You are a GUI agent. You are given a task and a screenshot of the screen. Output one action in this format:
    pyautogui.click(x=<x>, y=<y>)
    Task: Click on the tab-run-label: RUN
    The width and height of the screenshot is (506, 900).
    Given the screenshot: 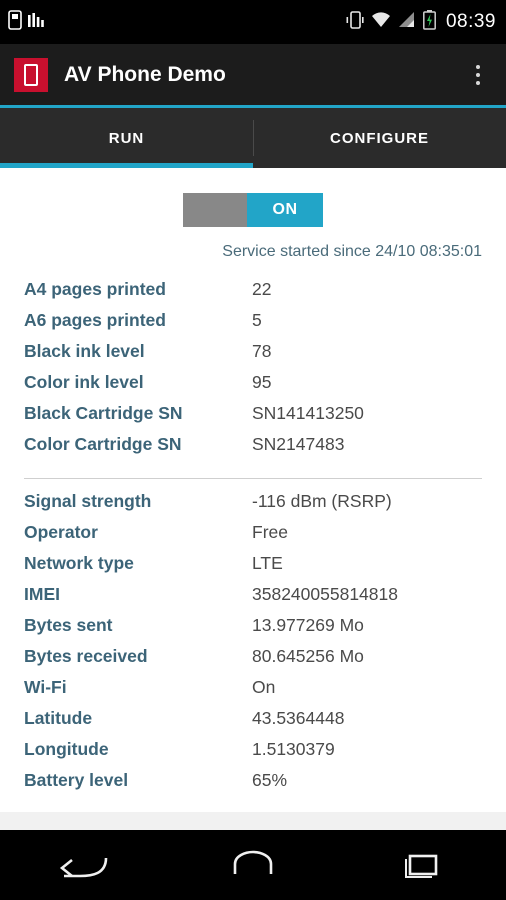 What is the action you would take?
    pyautogui.click(x=126, y=138)
    